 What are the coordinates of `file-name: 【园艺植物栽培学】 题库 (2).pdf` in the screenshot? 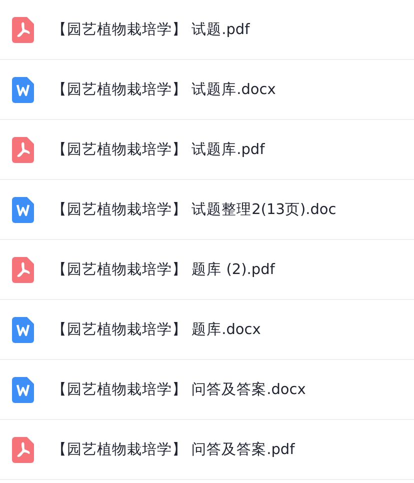 It's located at (163, 269).